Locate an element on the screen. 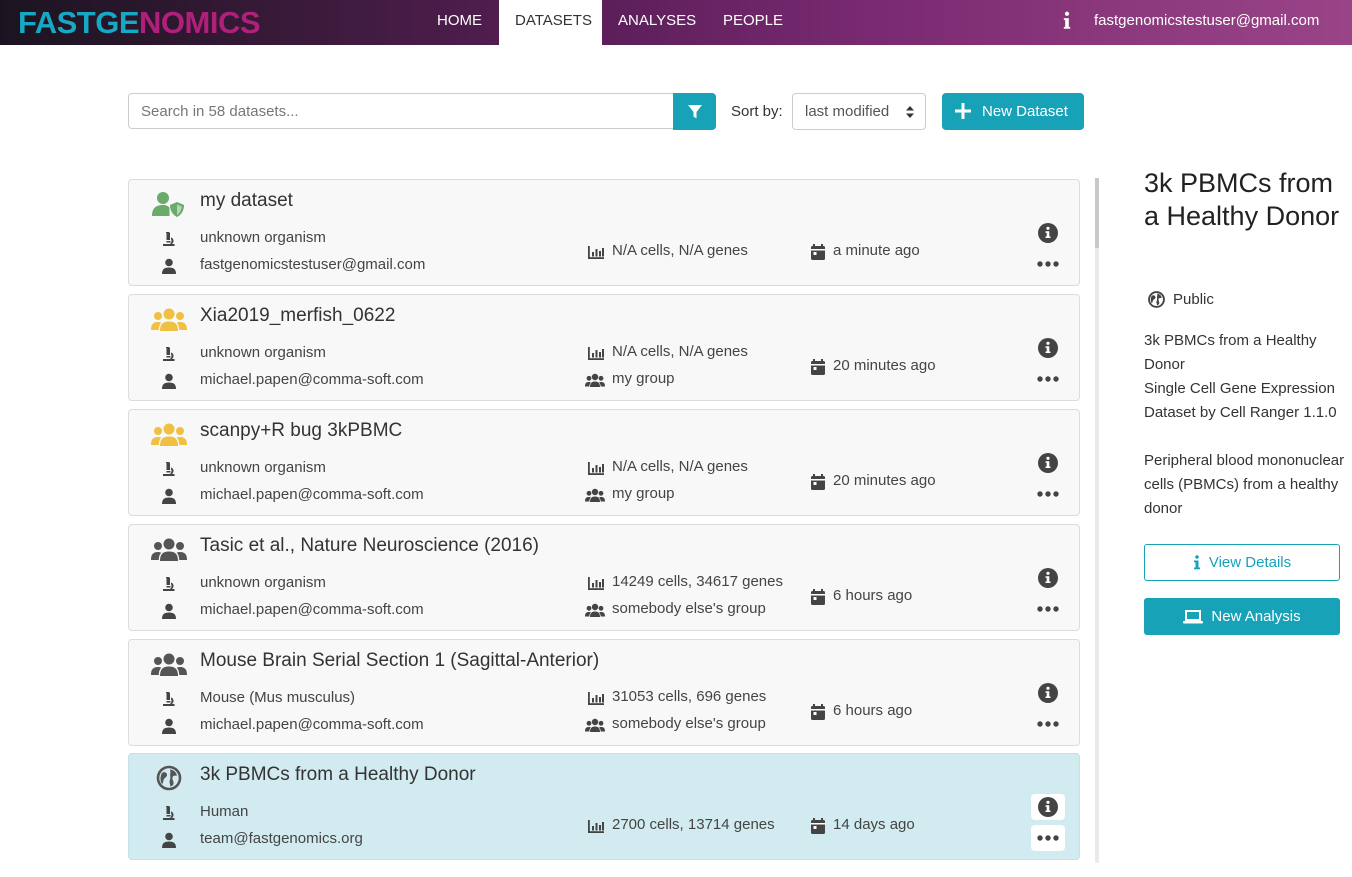 Image resolution: width=1352 pixels, height=877 pixels. laptop-icon is located at coordinates (1193, 617).